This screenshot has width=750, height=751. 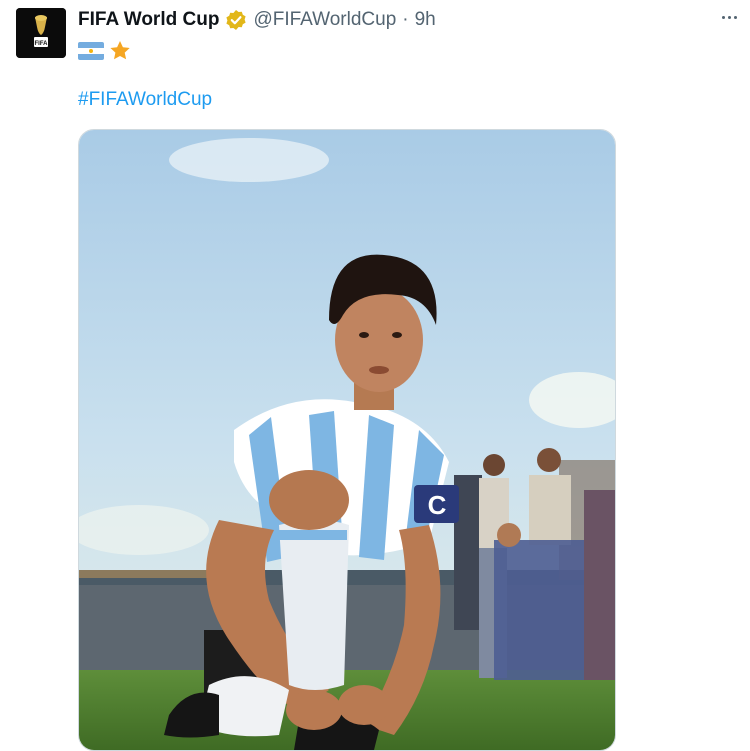 What do you see at coordinates (425, 20) in the screenshot?
I see `timestamp: 9h` at bounding box center [425, 20].